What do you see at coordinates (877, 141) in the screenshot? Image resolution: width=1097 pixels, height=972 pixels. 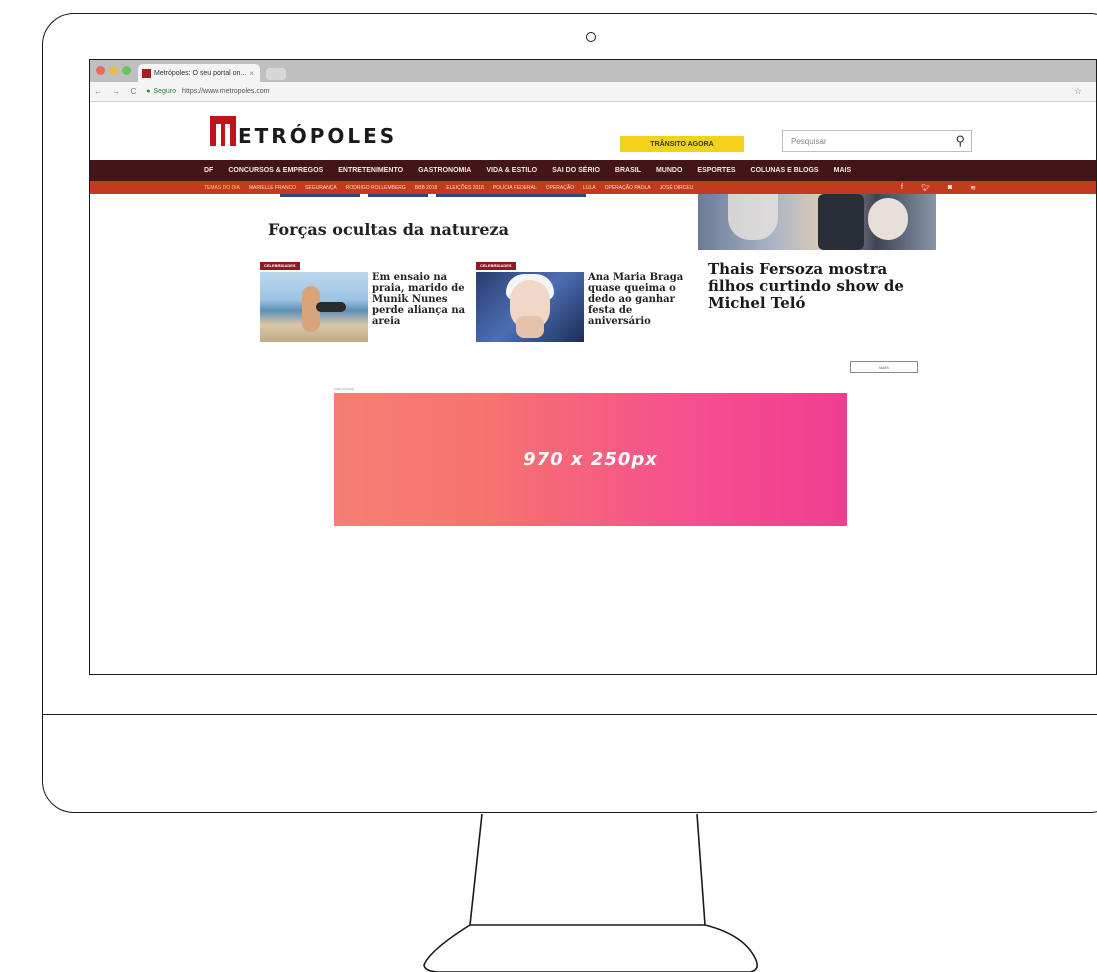 I see `search-input: Pesquisar ⚲` at bounding box center [877, 141].